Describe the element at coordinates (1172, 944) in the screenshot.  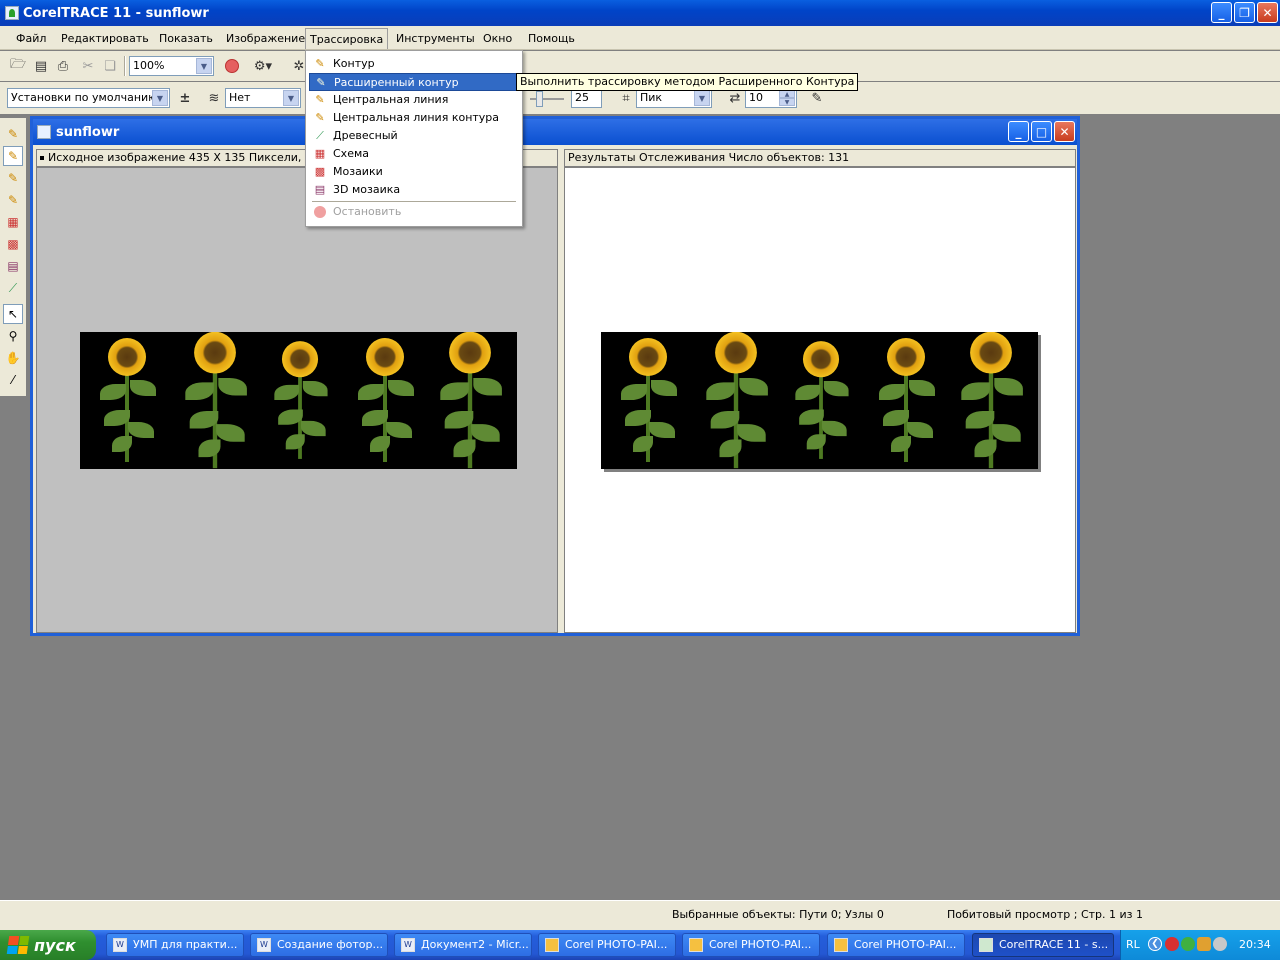
I see `opera-icon` at that location.